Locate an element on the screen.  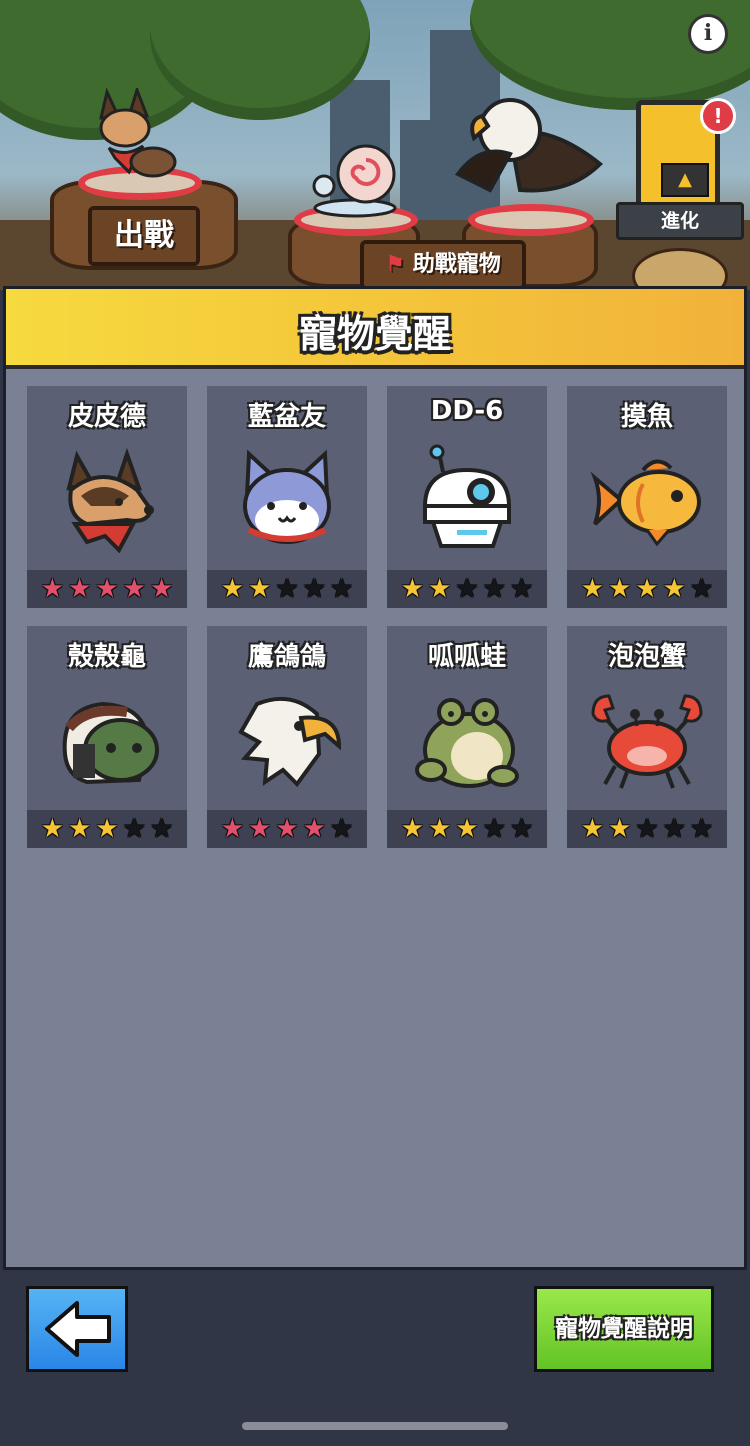
goldfish-icon is located at coordinates (645, 503).